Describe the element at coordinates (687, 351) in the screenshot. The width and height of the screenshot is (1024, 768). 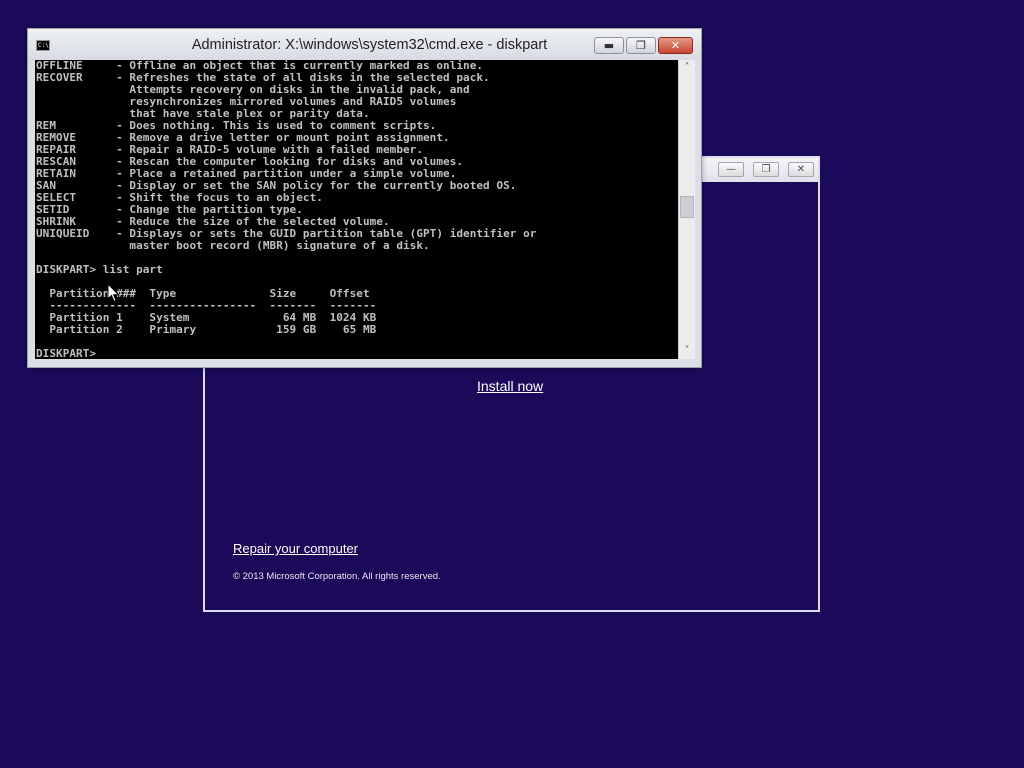
I see `scroll-down-arrow-icon: ˅` at that location.